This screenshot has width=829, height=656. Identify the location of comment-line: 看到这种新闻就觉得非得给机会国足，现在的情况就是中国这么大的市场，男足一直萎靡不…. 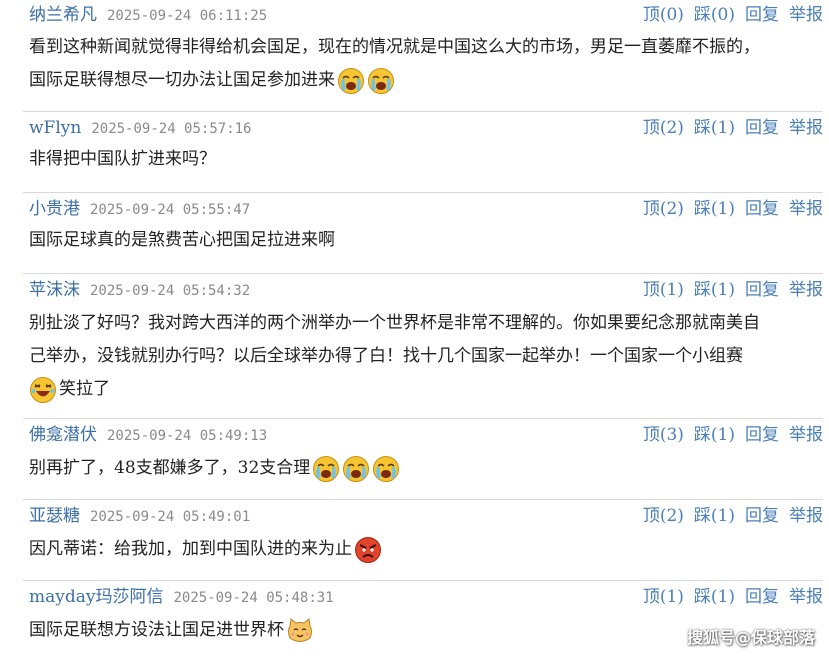
(394, 47).